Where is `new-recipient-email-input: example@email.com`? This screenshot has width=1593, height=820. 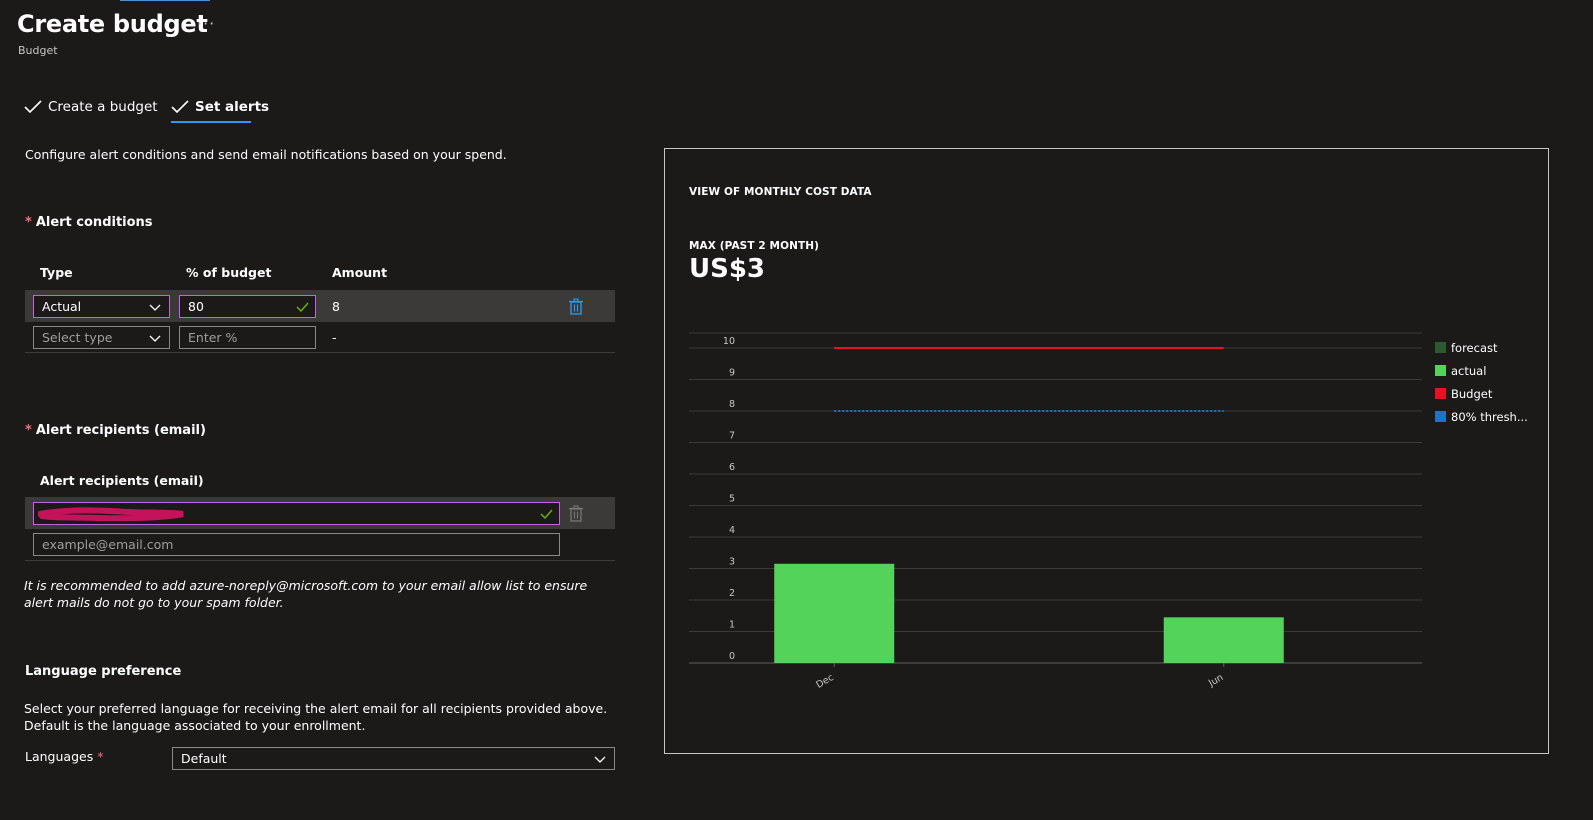
new-recipient-email-input: example@email.com is located at coordinates (296, 544).